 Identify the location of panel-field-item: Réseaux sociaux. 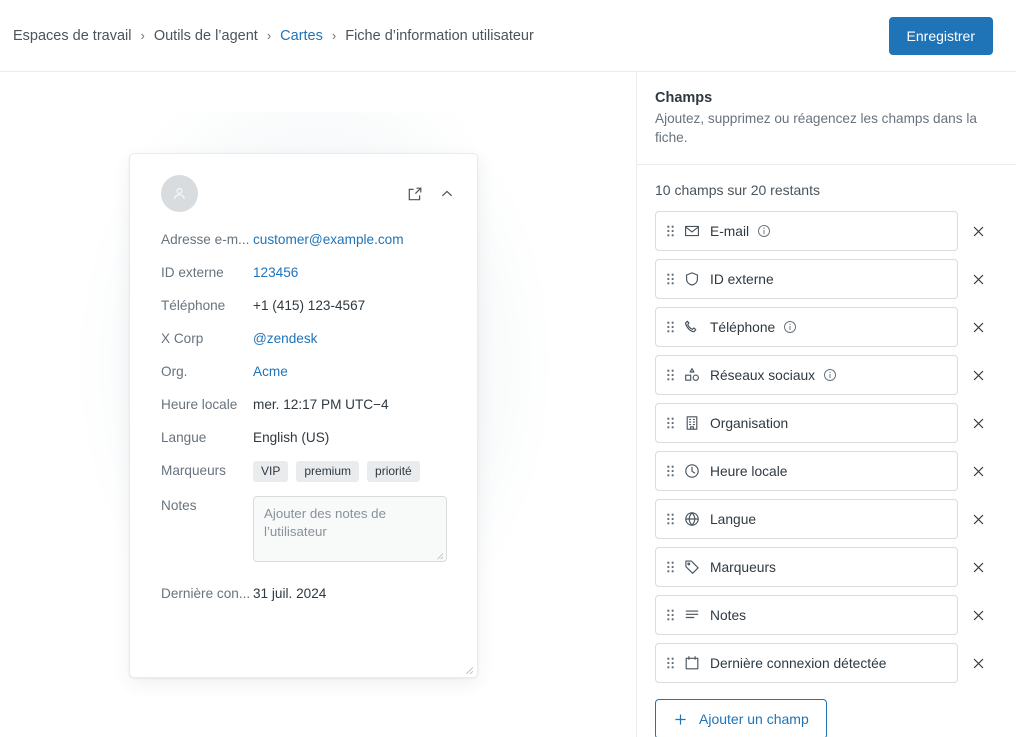
(806, 375).